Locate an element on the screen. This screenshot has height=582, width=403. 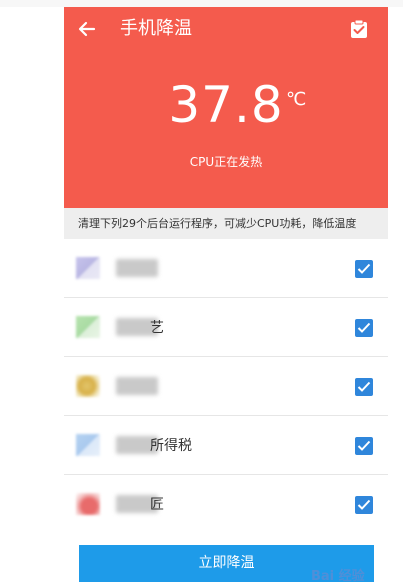
app-name: 艺 is located at coordinates (157, 328).